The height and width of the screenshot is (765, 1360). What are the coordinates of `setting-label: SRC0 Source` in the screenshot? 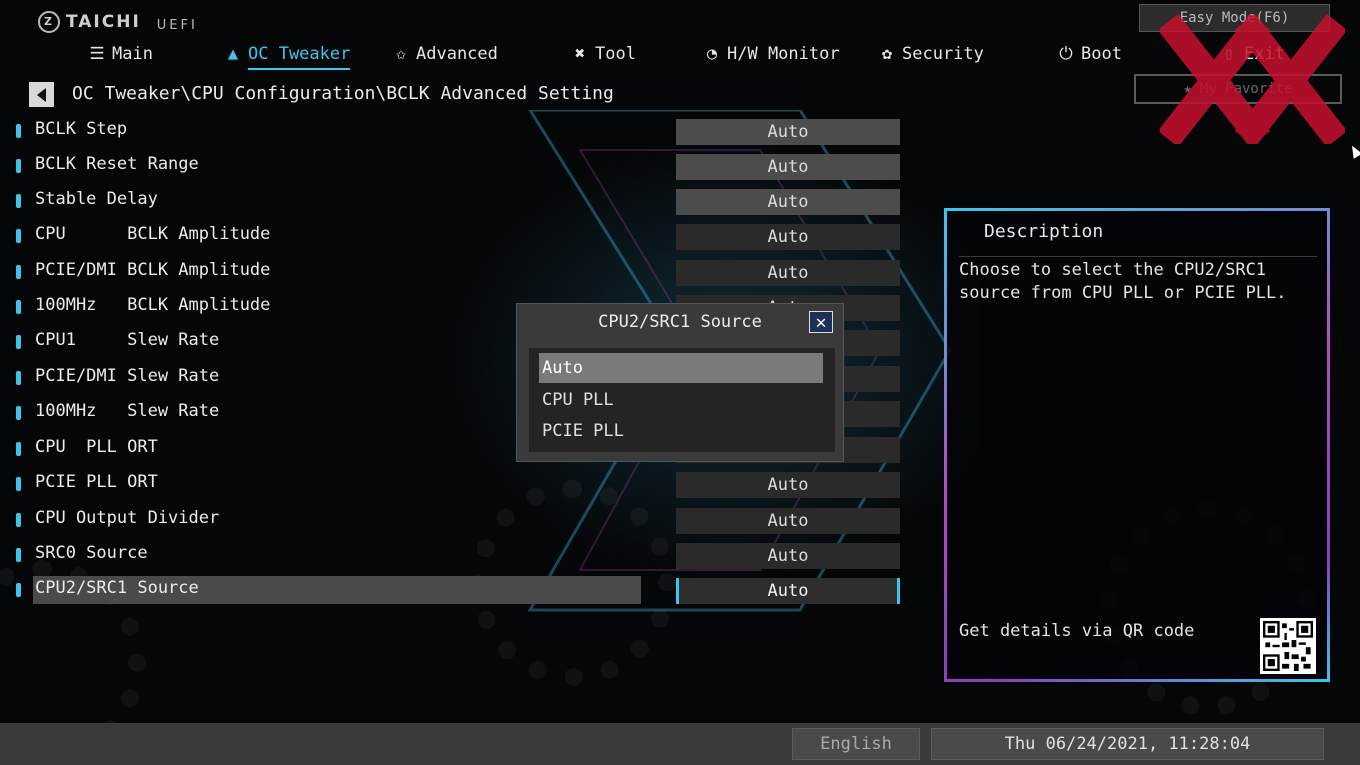 It's located at (91, 553).